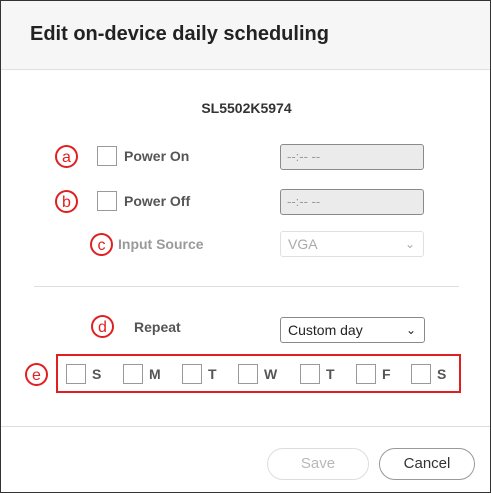 The image size is (491, 493). What do you see at coordinates (179, 34) in the screenshot?
I see `dialog-title: Edit on-device daily scheduling` at bounding box center [179, 34].